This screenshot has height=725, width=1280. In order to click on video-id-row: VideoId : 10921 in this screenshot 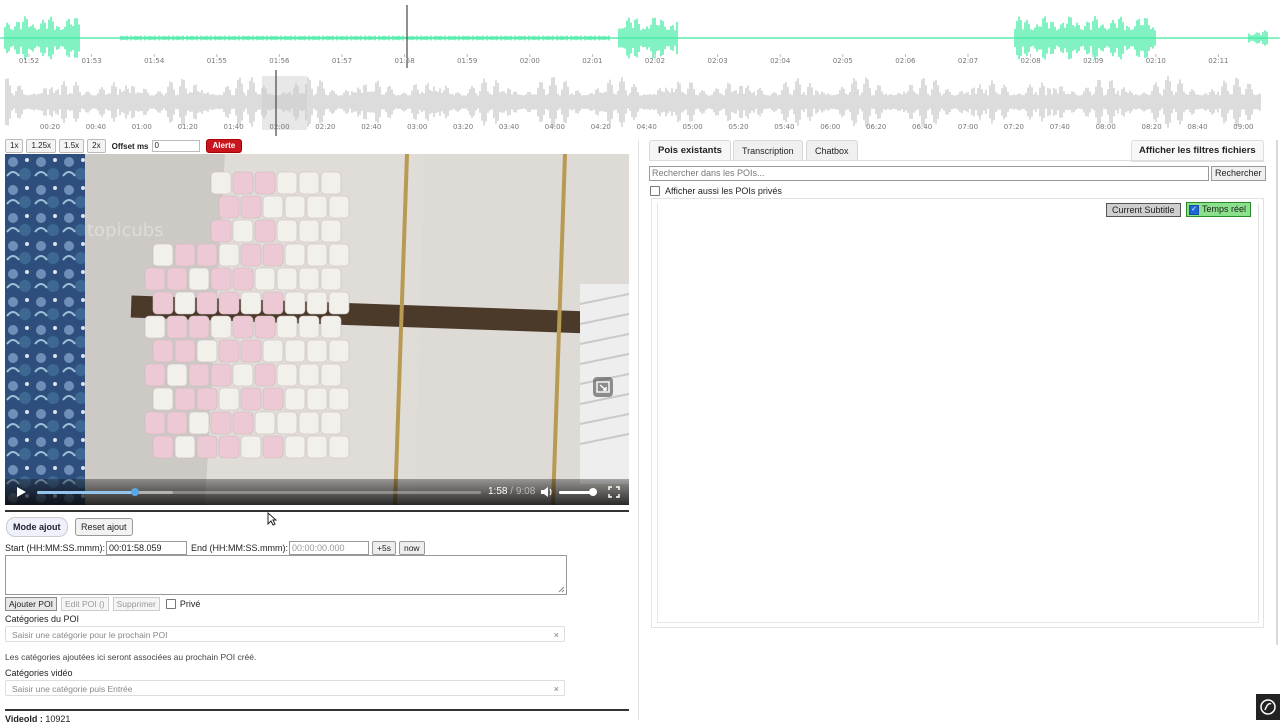, I will do `click(37, 719)`.